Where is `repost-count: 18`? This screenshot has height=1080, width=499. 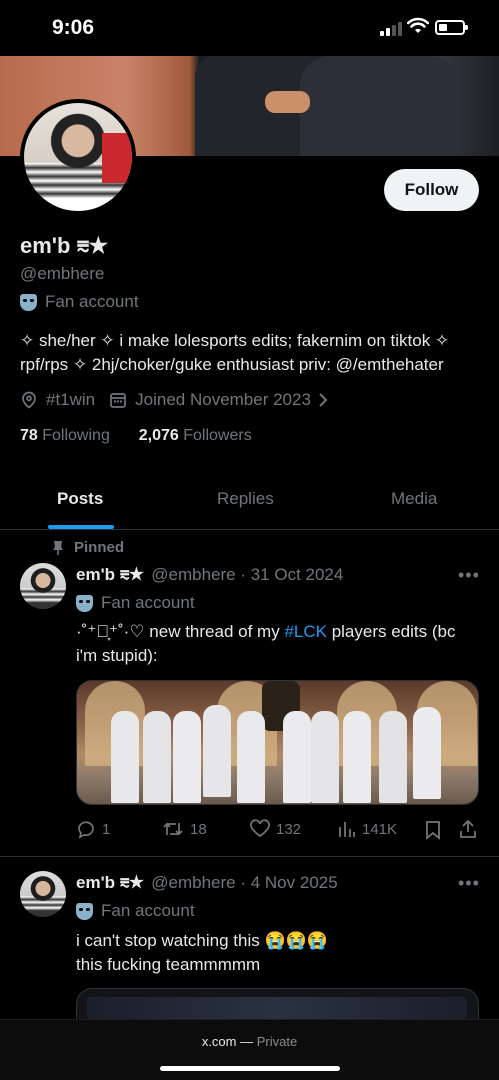 repost-count: 18 is located at coordinates (198, 829).